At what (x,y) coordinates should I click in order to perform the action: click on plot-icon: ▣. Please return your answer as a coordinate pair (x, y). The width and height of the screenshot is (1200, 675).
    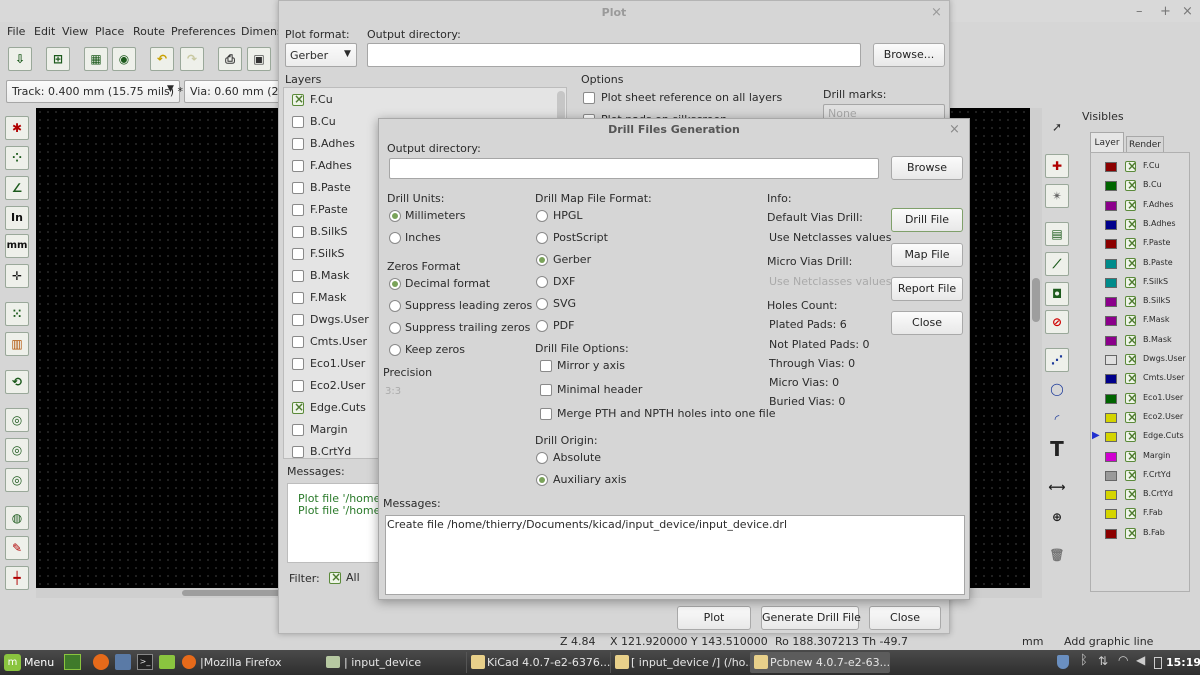
    Looking at the image, I should click on (259, 59).